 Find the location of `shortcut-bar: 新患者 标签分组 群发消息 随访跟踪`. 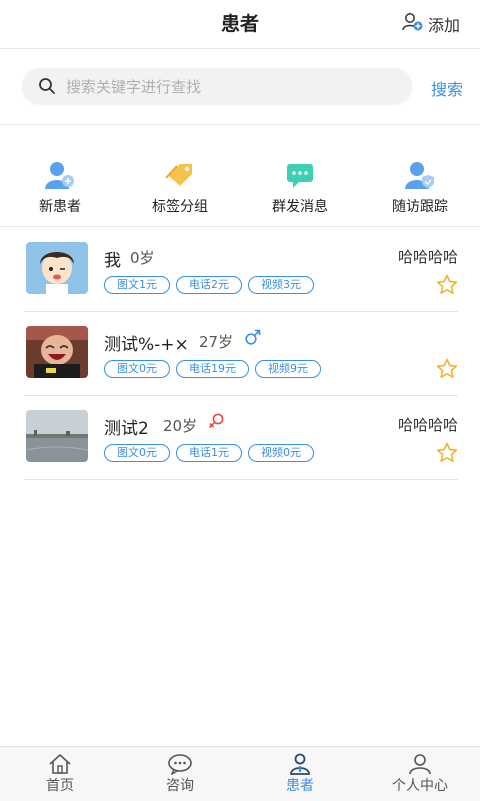

shortcut-bar: 新患者 标签分组 群发消息 随访跟踪 is located at coordinates (240, 176).